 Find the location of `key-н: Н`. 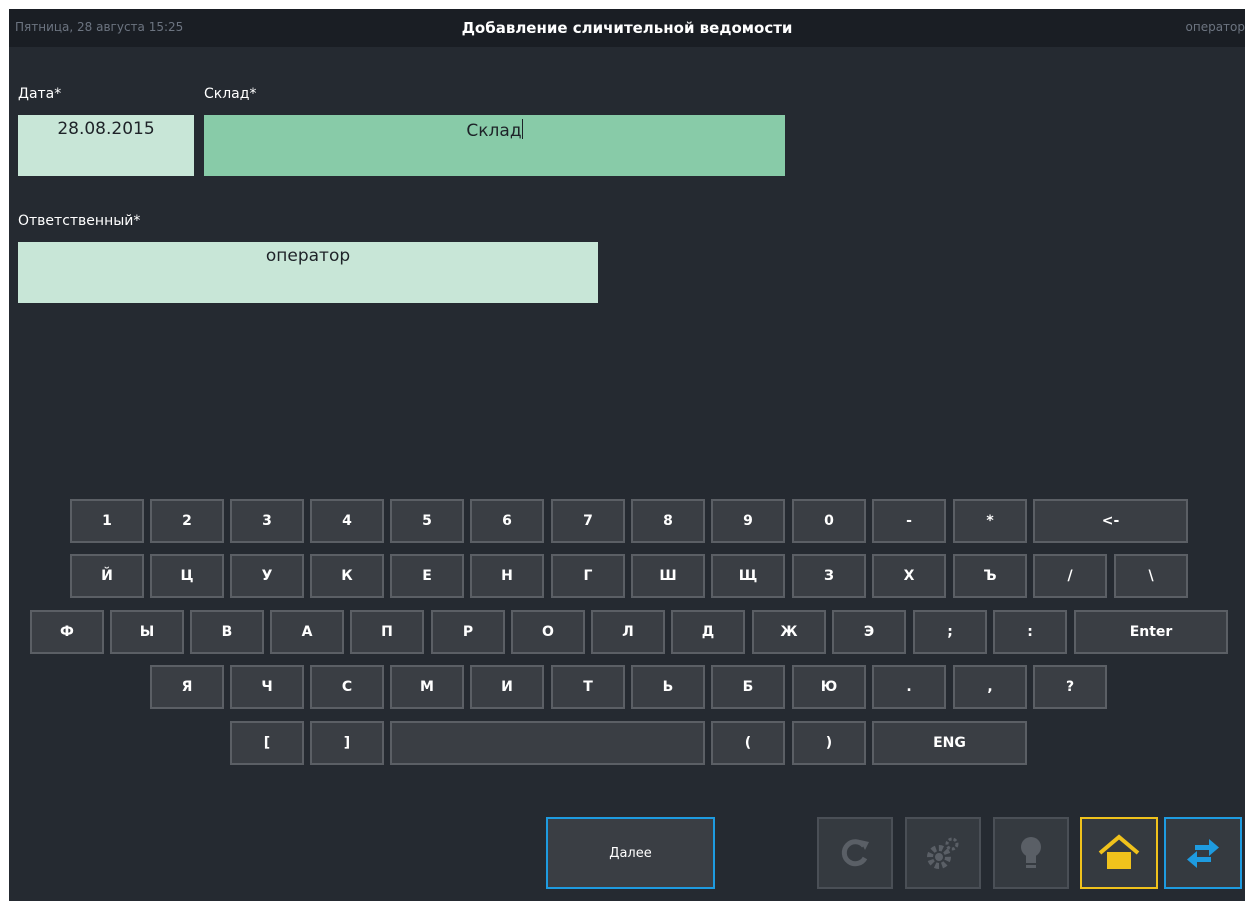

key-н: Н is located at coordinates (507, 576).